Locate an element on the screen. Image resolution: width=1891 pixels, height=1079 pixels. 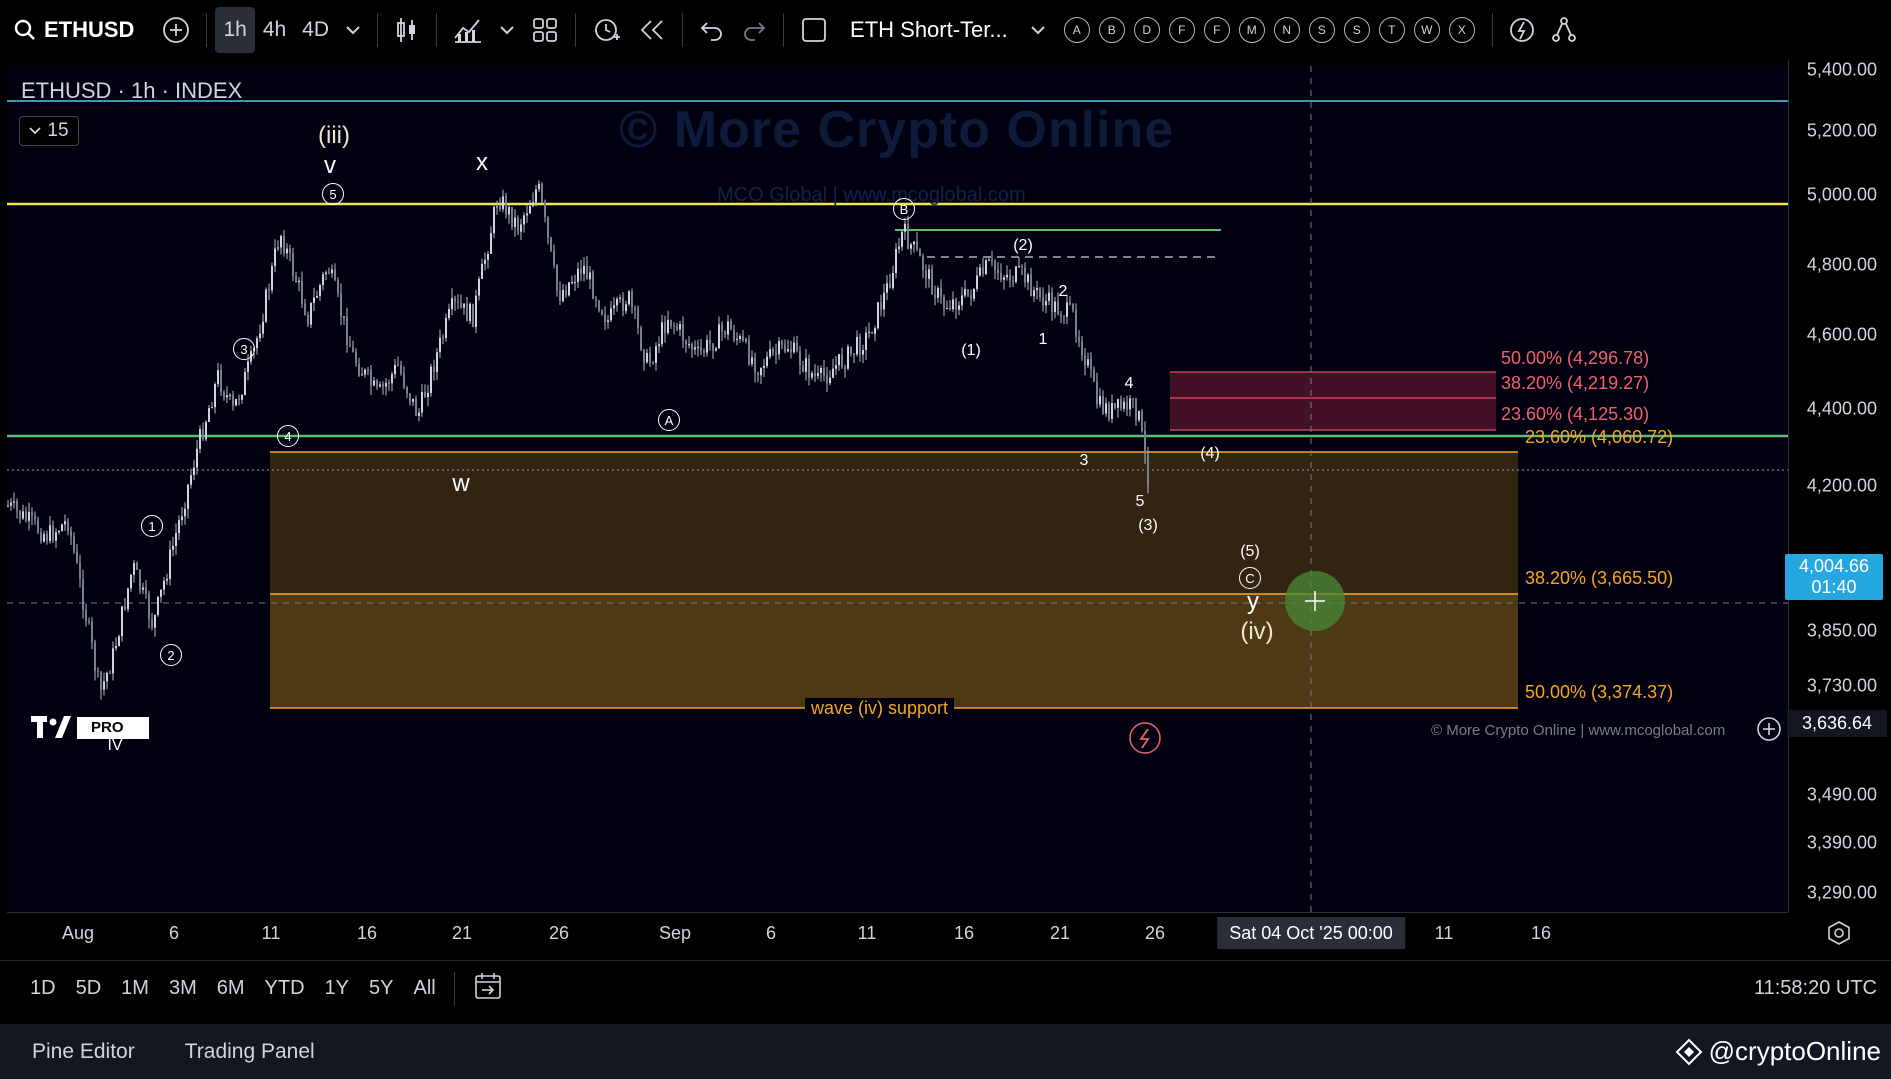
drawing-tool-m: M is located at coordinates (1251, 30).